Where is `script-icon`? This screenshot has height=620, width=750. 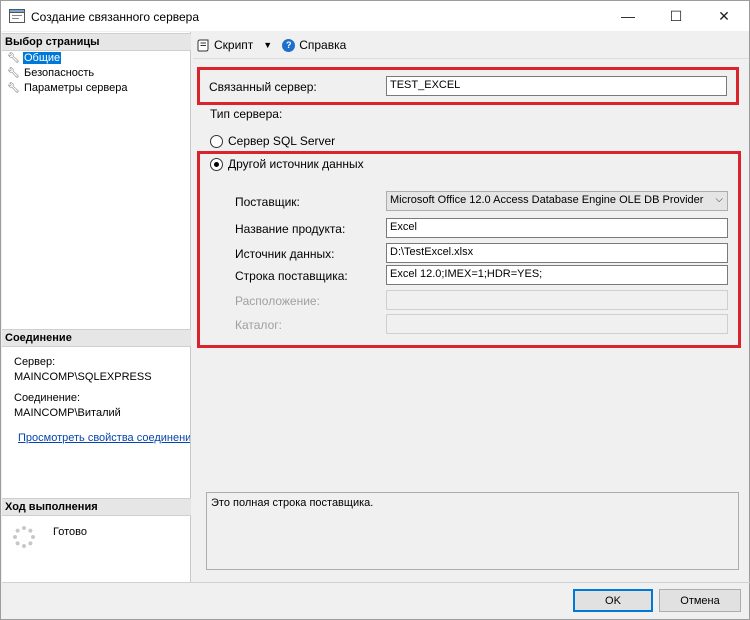 script-icon is located at coordinates (203, 45).